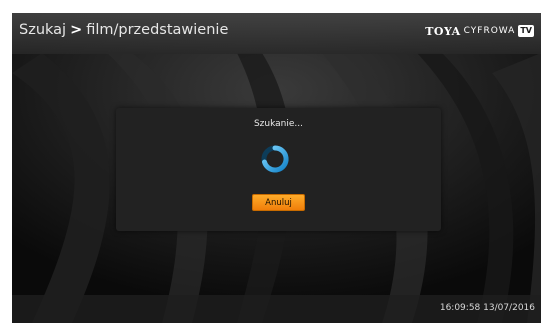  What do you see at coordinates (487, 308) in the screenshot?
I see `clock-datetime: 16:09:58 13/07/2016` at bounding box center [487, 308].